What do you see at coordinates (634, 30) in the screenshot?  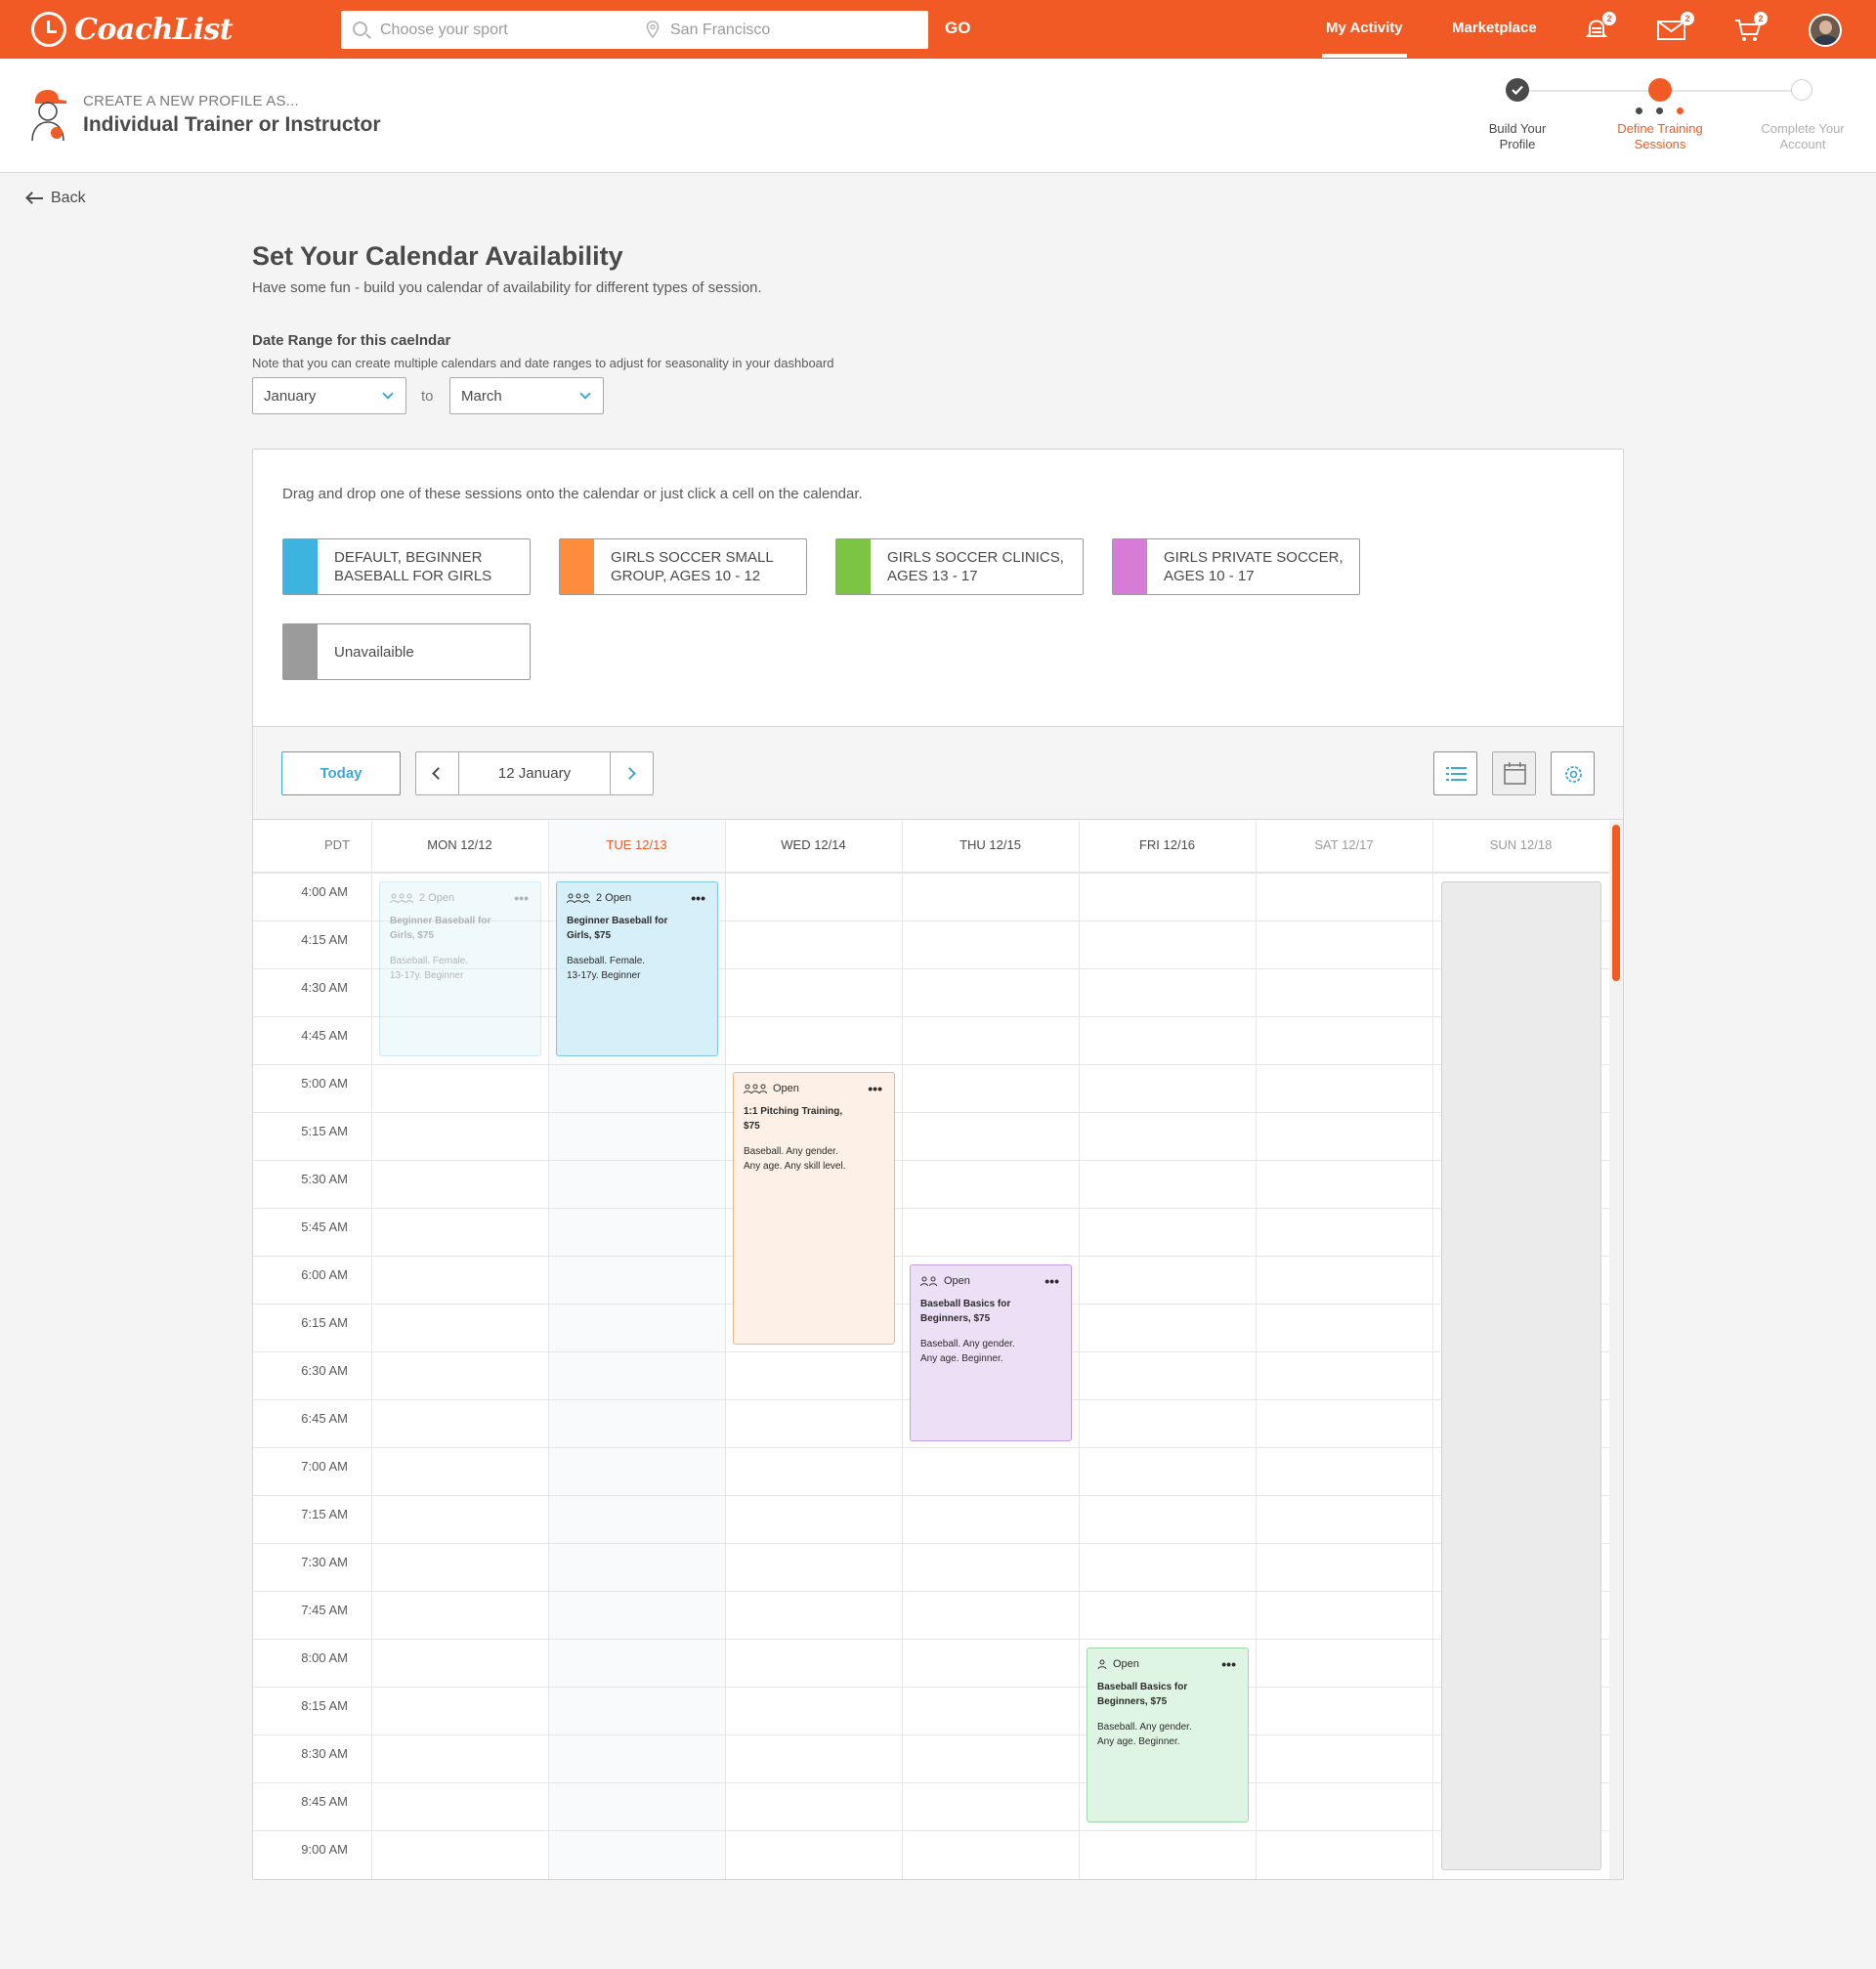 I see `search-bar: Choose your sport San Francisco` at bounding box center [634, 30].